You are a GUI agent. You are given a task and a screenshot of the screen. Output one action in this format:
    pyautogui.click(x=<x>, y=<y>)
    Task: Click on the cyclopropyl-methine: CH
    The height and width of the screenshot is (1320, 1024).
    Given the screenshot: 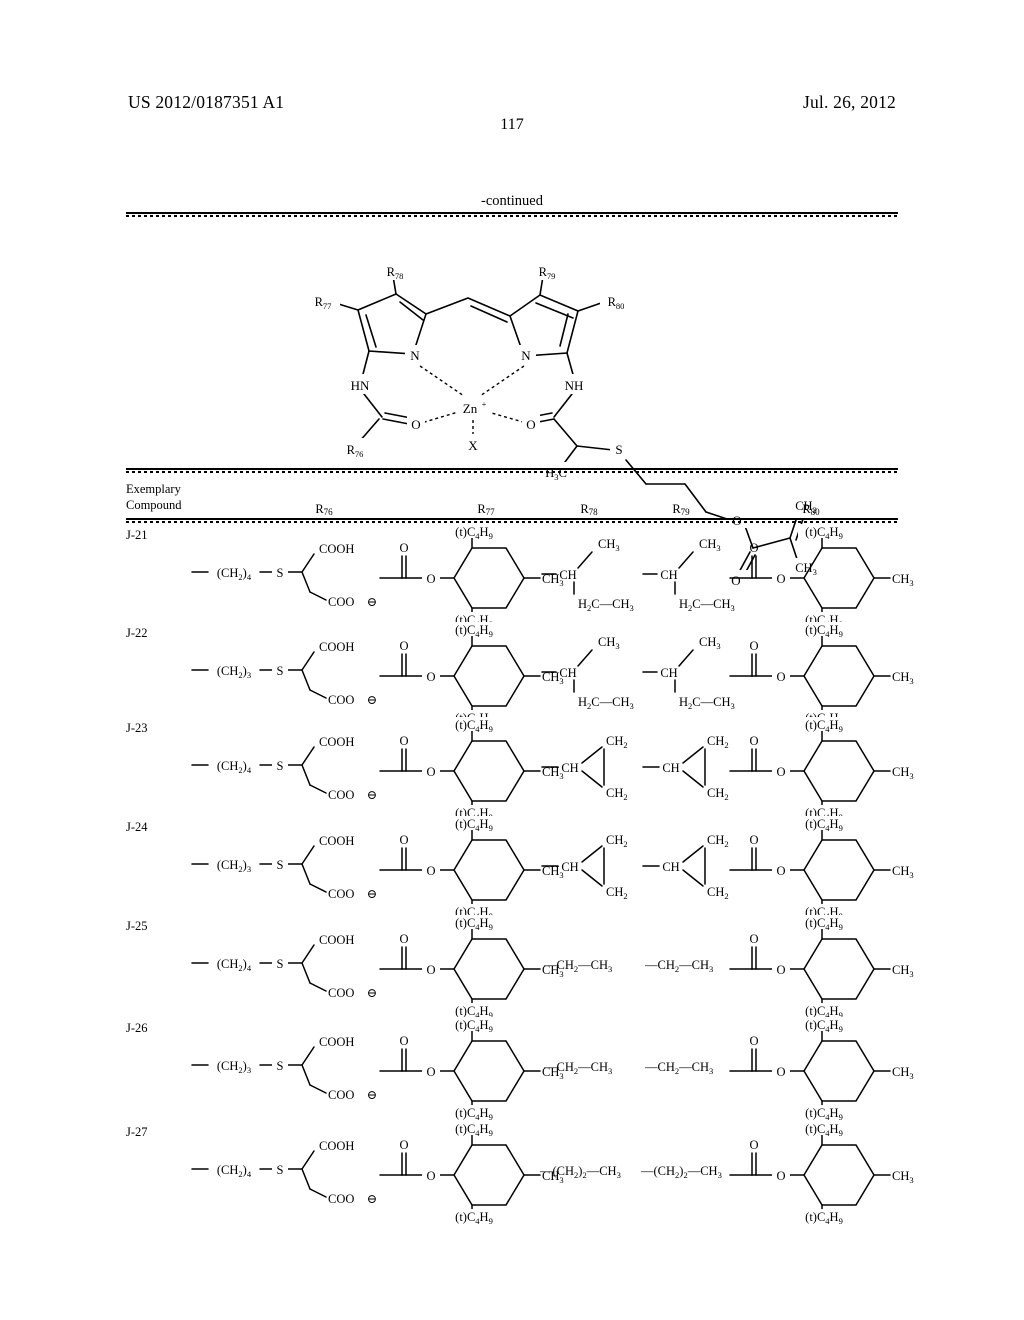 What is the action you would take?
    pyautogui.click(x=569, y=768)
    